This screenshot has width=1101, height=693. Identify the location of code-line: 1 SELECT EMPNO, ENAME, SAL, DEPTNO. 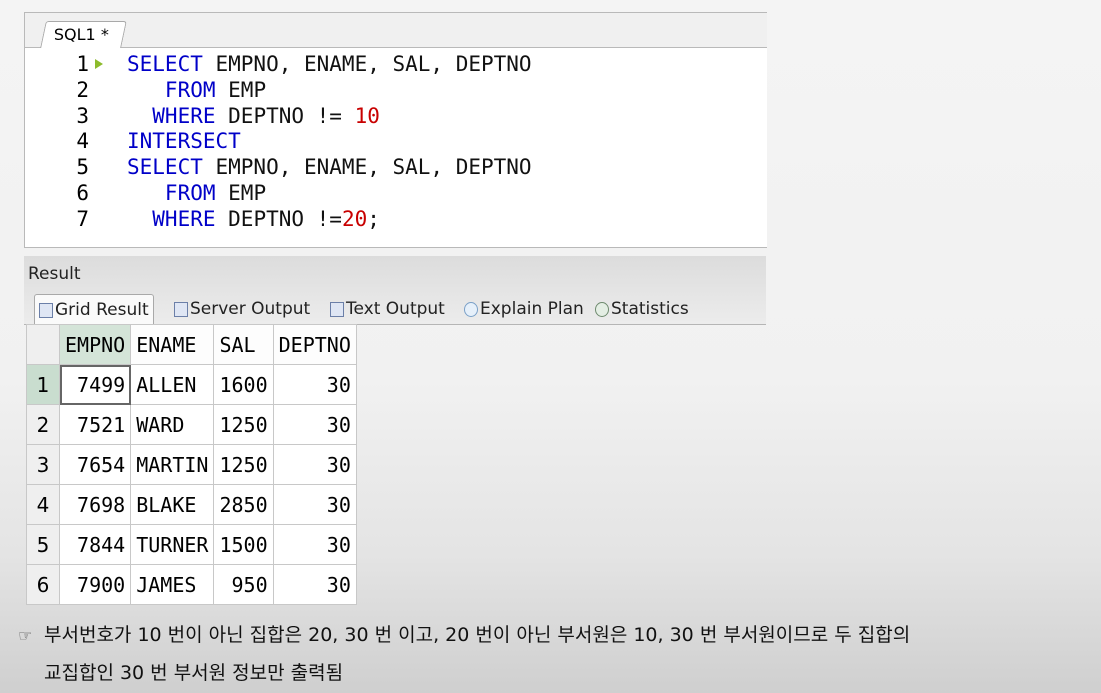
(396, 64).